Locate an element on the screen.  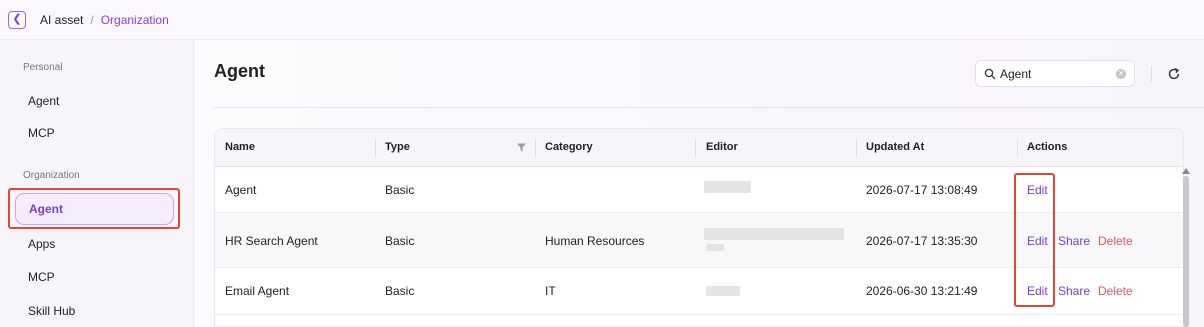
sidebar-item-org-apps: Apps is located at coordinates (41, 244).